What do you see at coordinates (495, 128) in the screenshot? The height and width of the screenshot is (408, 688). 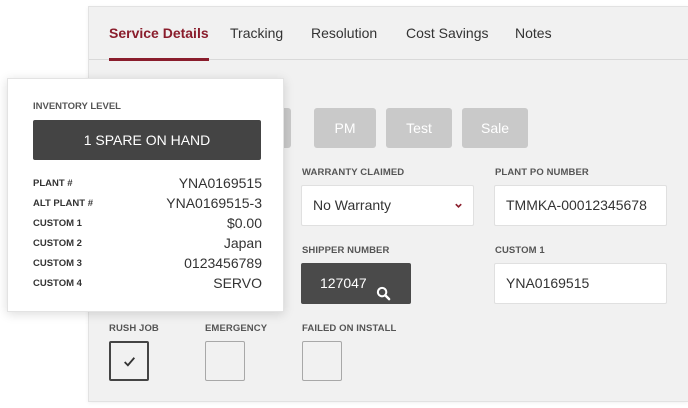 I see `service-type-sale: Sale` at bounding box center [495, 128].